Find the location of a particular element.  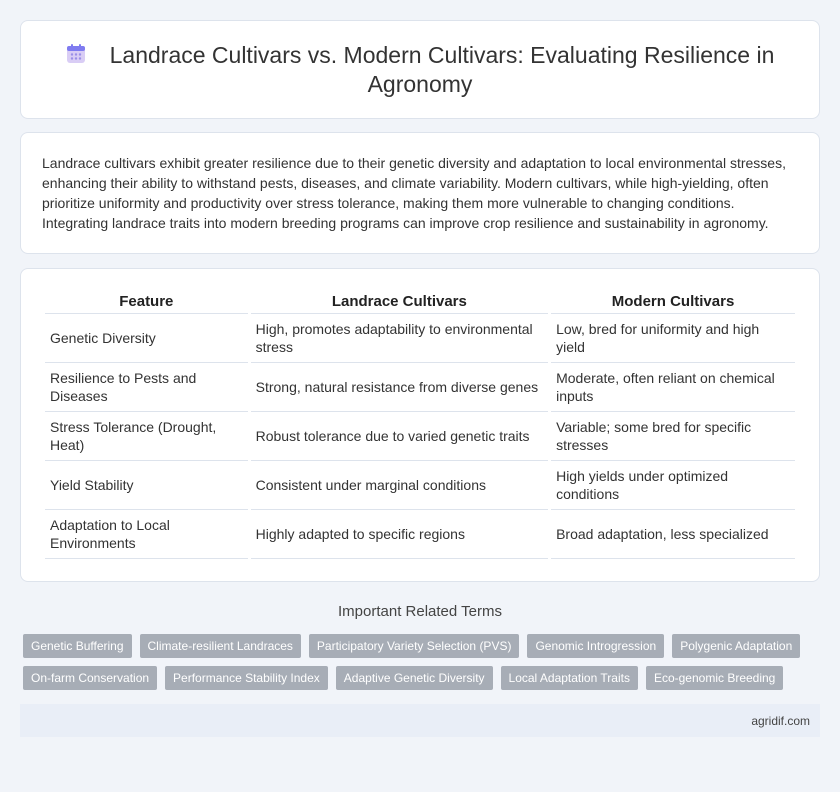

column-header: Feature is located at coordinates (146, 301).